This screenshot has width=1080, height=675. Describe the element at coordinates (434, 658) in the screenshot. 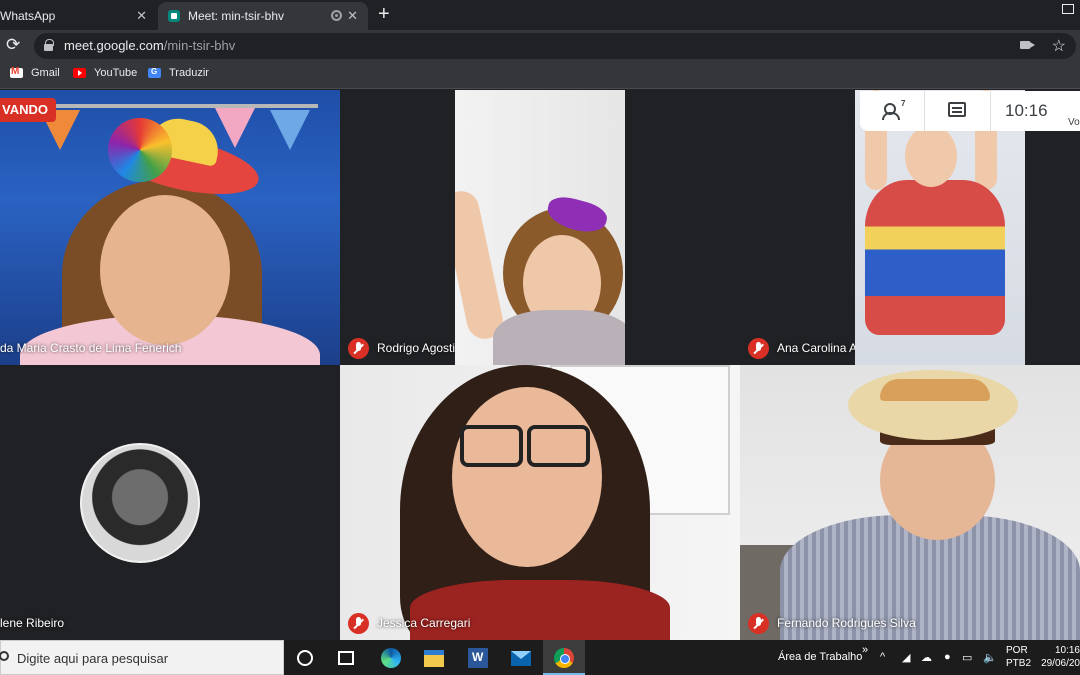

I see `file-explorer-icon` at that location.